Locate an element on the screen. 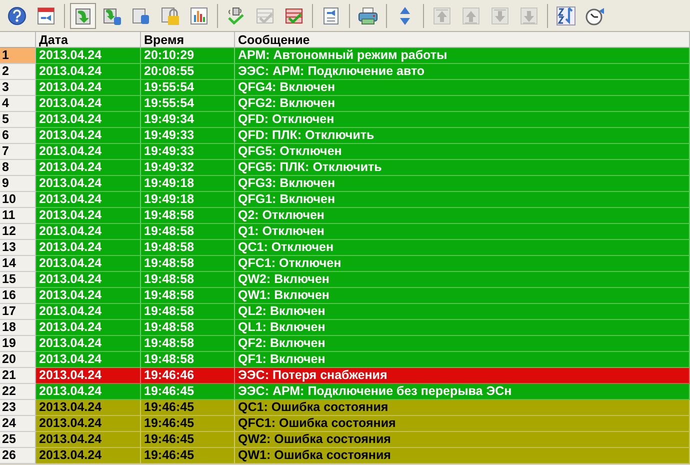 This screenshot has height=465, width=690. table-cell: QC1: Отключен is located at coordinates (462, 248).